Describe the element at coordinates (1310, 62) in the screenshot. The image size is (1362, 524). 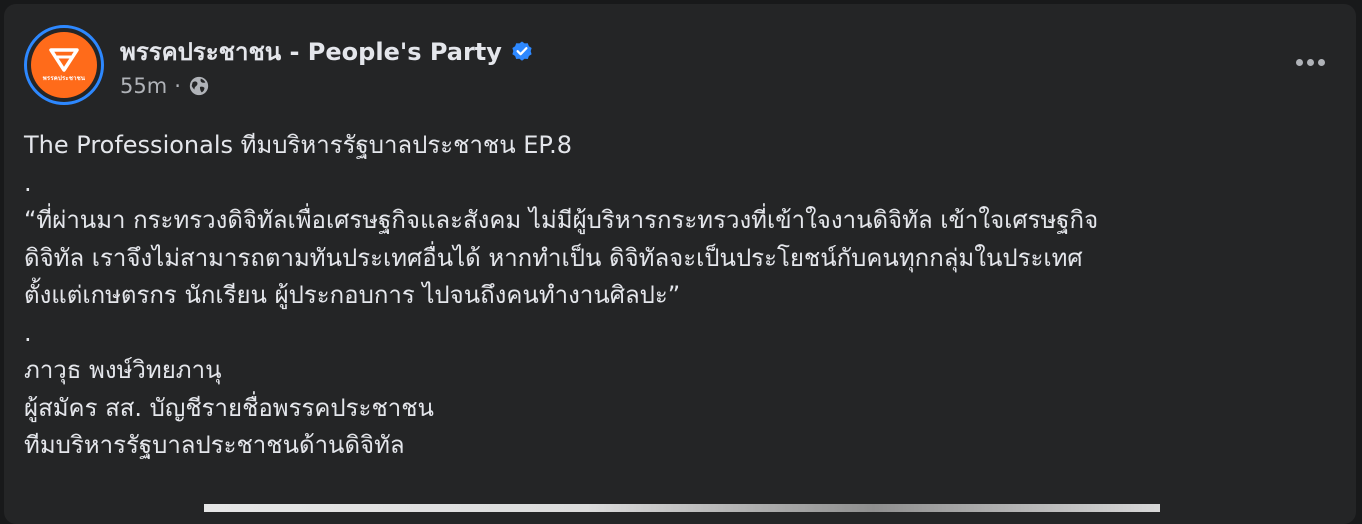
I see `more-options-button` at that location.